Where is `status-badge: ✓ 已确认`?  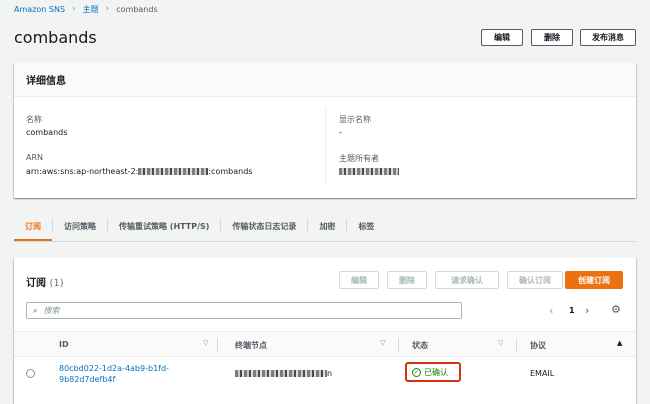
status-badge: ✓ 已确认 is located at coordinates (430, 372).